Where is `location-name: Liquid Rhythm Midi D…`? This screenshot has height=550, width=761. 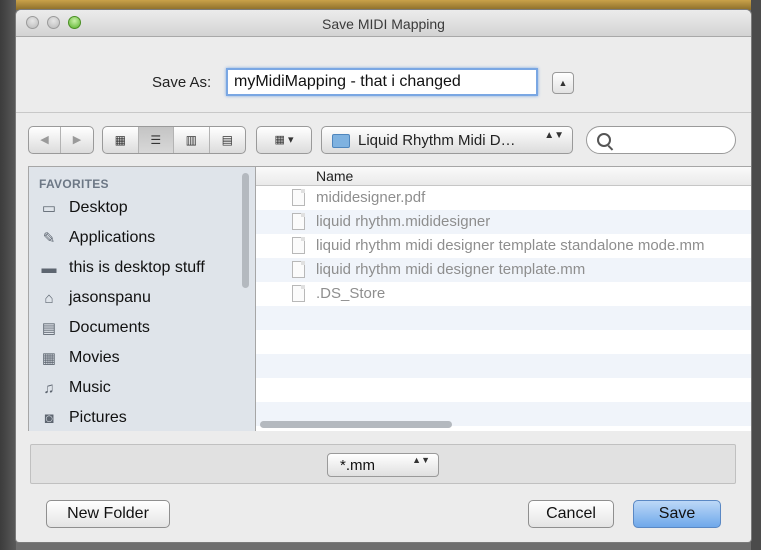
location-name: Liquid Rhythm Midi D… is located at coordinates (437, 140).